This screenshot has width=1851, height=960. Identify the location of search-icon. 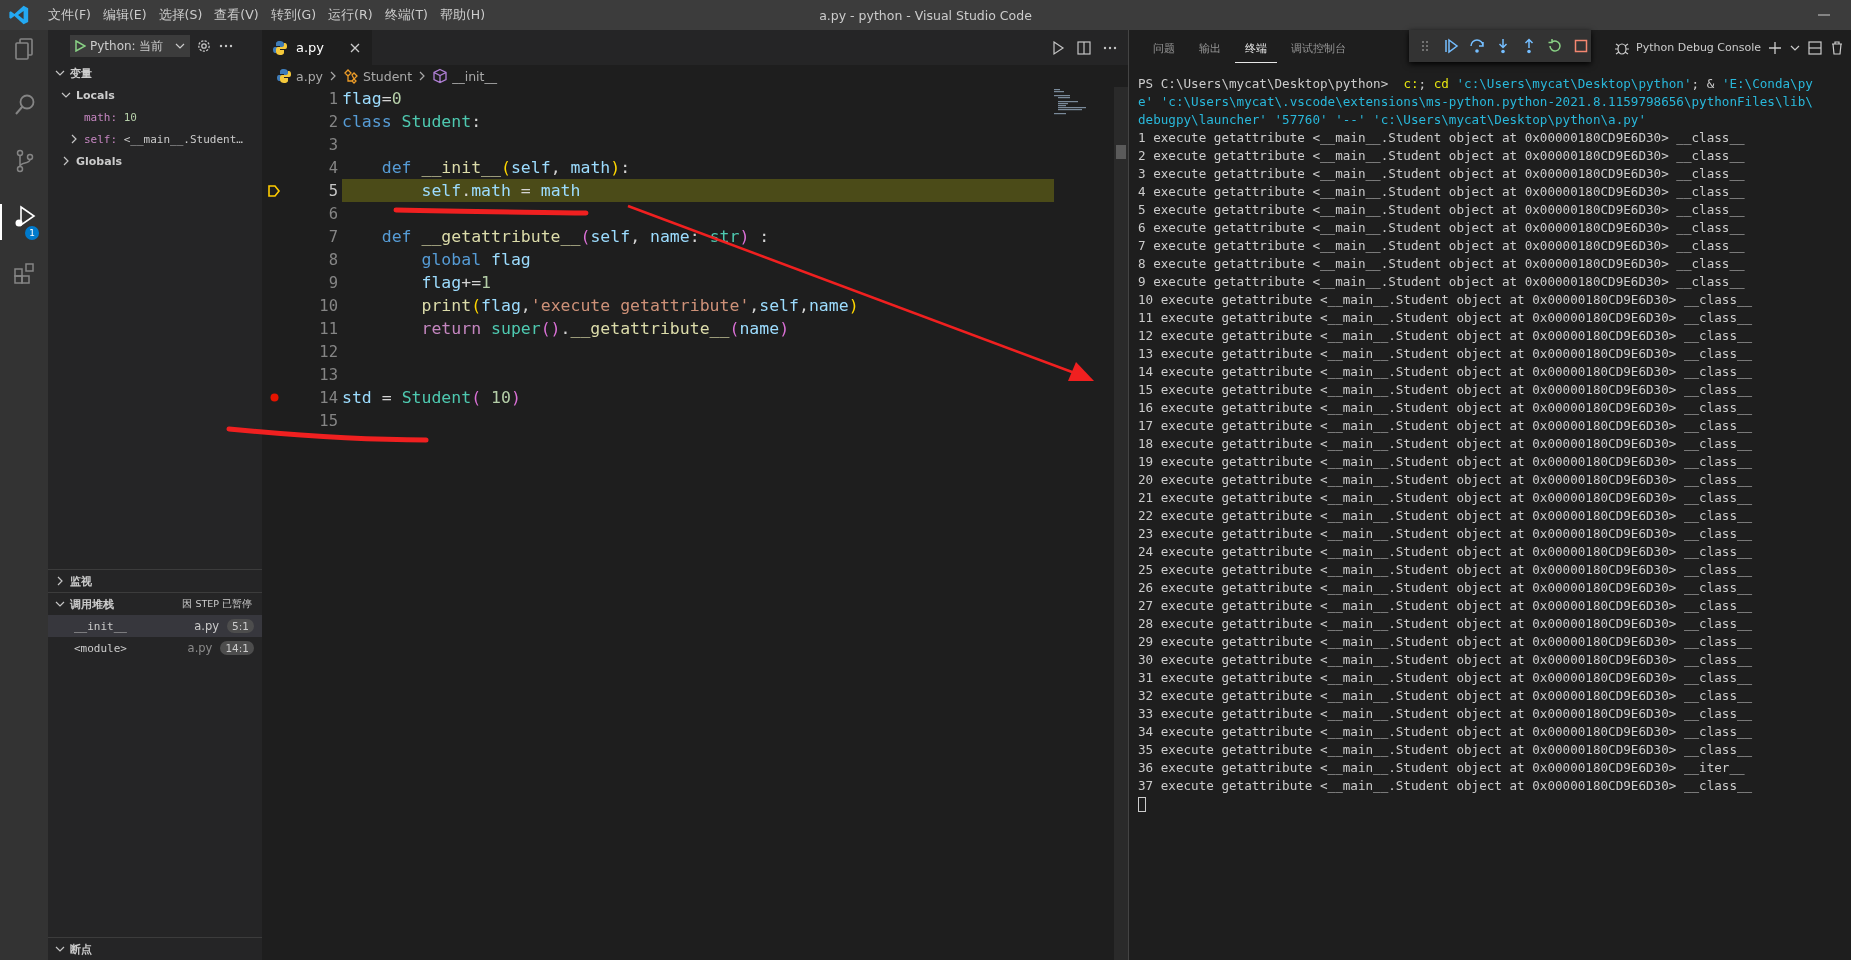
(25, 104).